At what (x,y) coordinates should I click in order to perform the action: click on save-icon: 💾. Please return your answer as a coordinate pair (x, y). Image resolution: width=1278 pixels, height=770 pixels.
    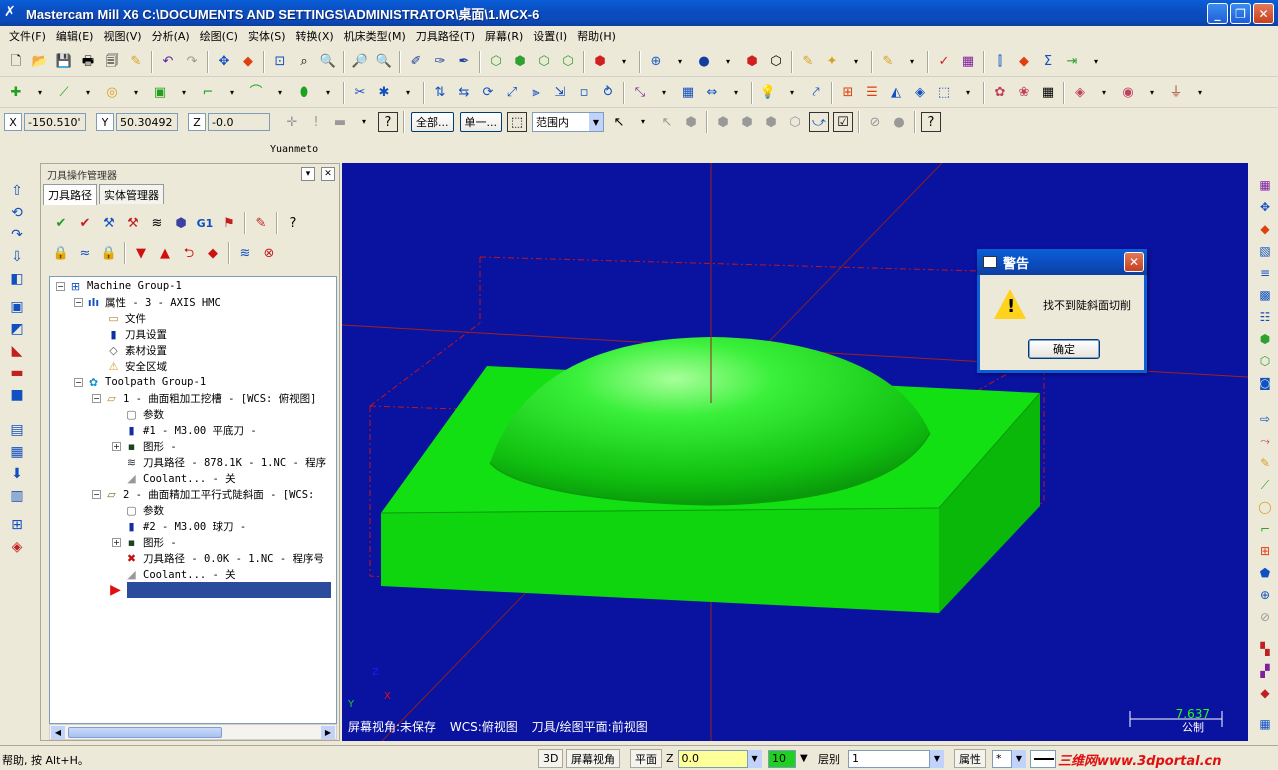
    Looking at the image, I should click on (64, 62).